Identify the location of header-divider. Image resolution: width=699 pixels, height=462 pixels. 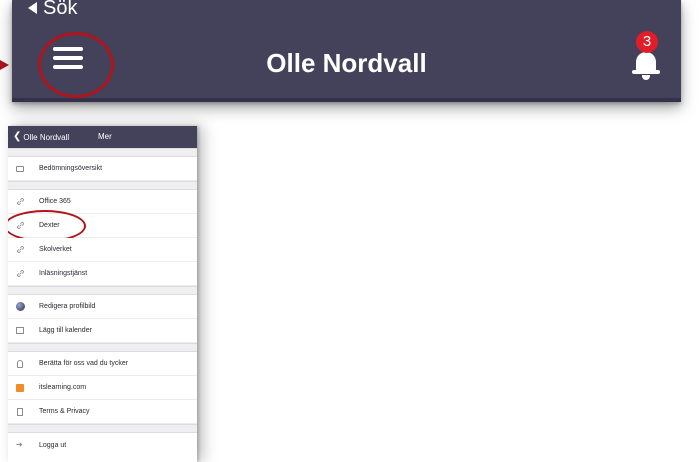
(346, 100).